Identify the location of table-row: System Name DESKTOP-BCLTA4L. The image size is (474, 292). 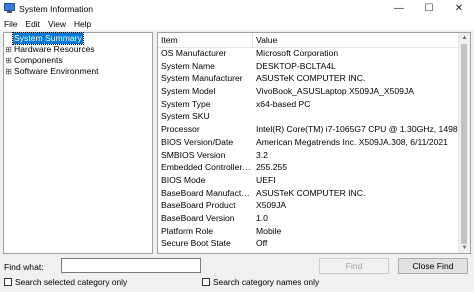
(309, 66).